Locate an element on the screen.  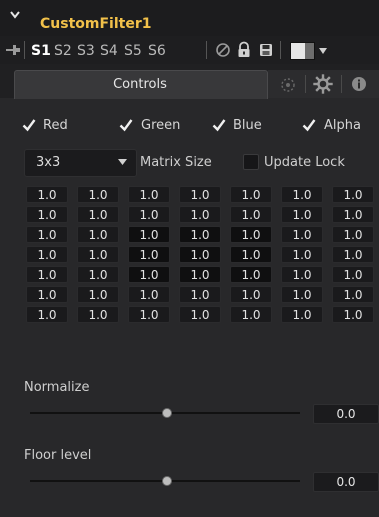
disable-icon is located at coordinates (223, 50).